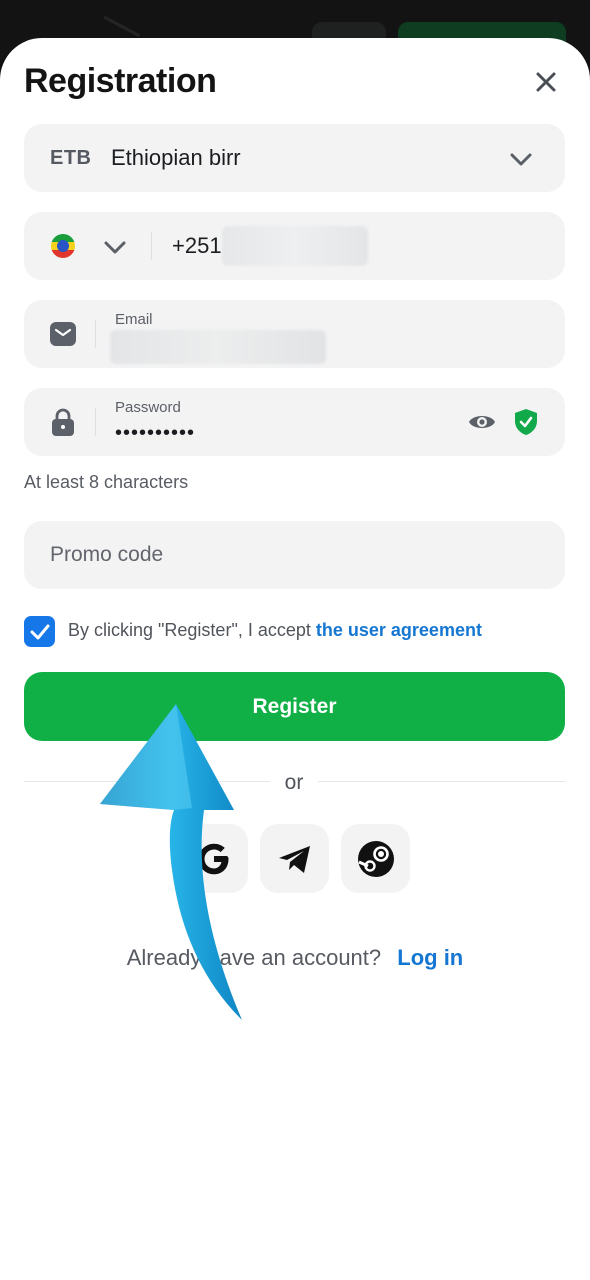 Image resolution: width=590 pixels, height=1280 pixels. What do you see at coordinates (155, 433) in the screenshot?
I see `password-value: ••••••••••` at bounding box center [155, 433].